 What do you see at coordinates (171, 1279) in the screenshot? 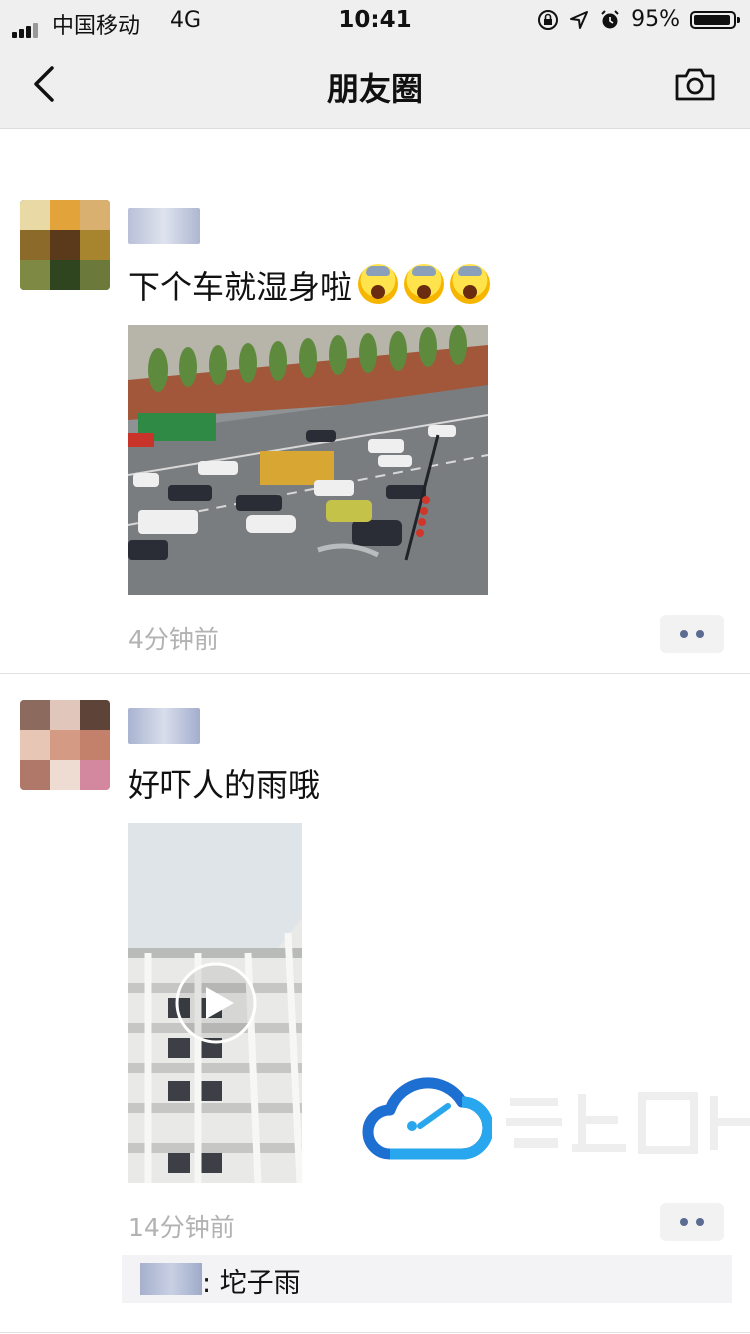
I see `blurred-commenter-name` at bounding box center [171, 1279].